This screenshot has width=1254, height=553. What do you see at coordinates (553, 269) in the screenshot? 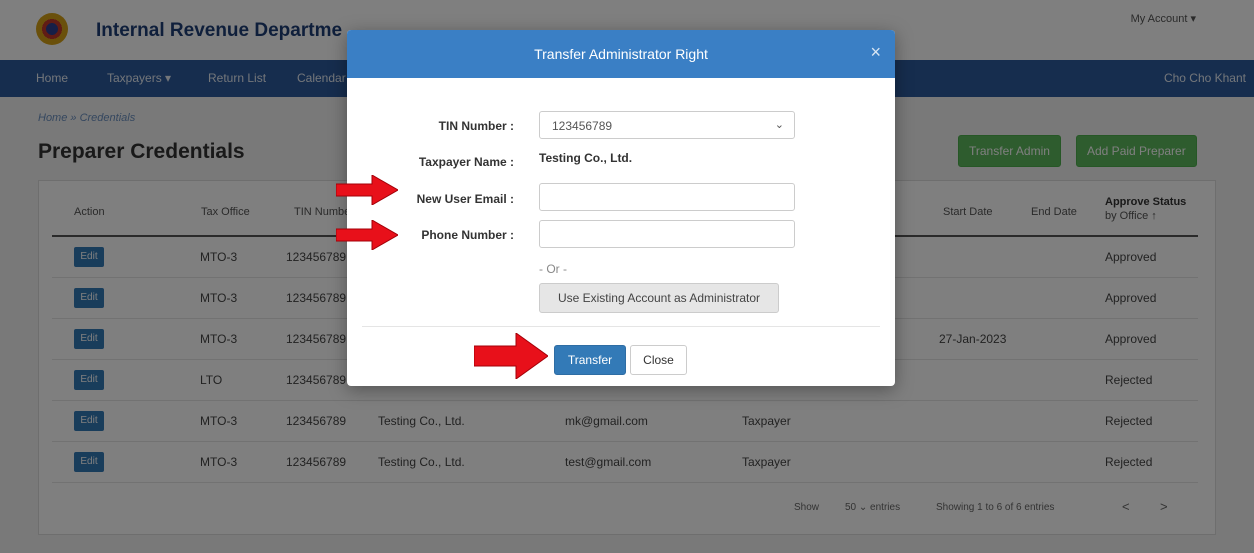
I see `or-divider-text: - Or -` at bounding box center [553, 269].